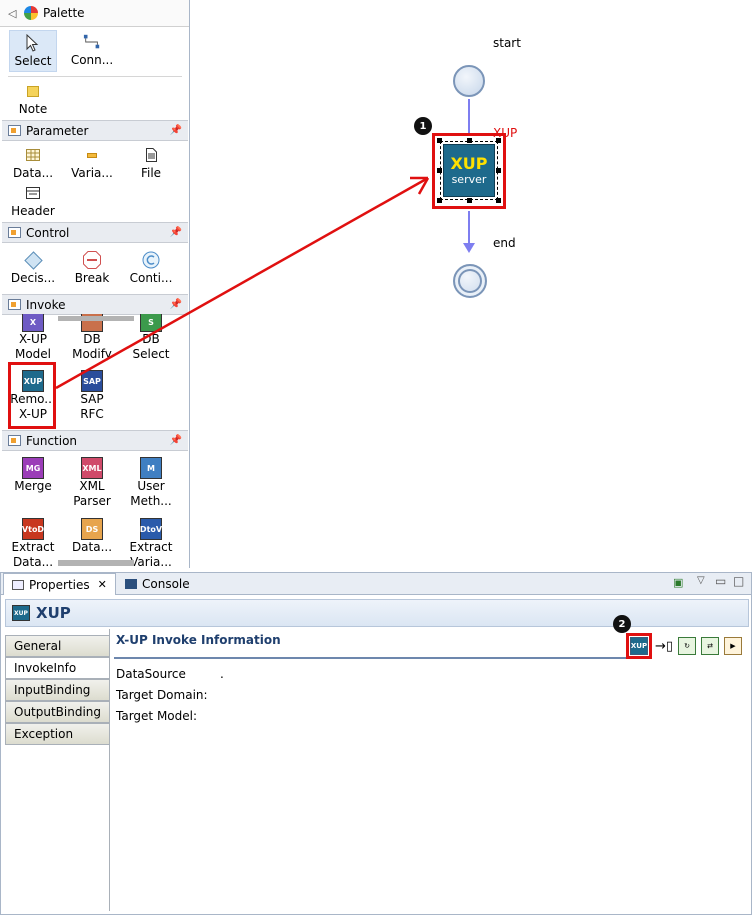 The height and width of the screenshot is (915, 752). Describe the element at coordinates (57, 734) in the screenshot. I see `side-tab-exception: Exception` at that location.